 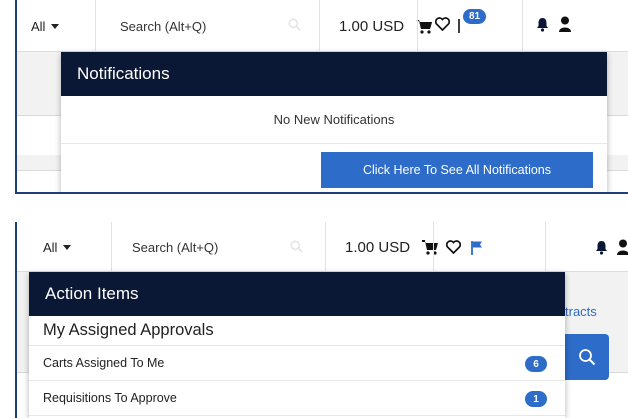 I want to click on assigned-approvals-heading: My Assigned Approvals, so click(x=297, y=331).